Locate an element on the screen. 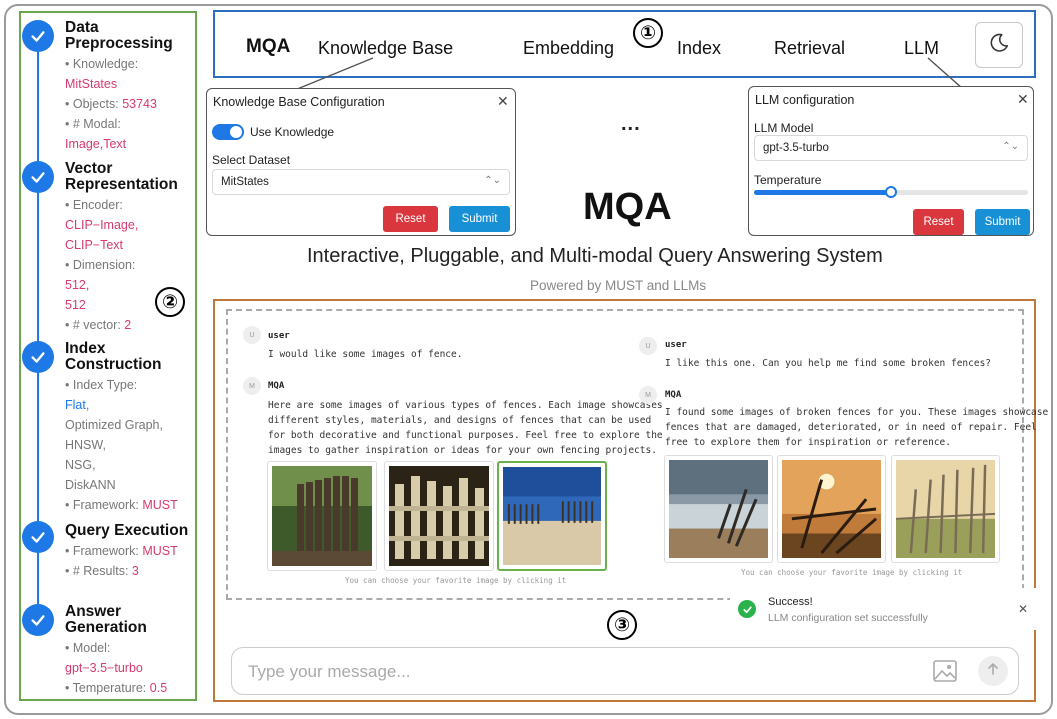 This screenshot has height=719, width=1057. detail-label: • Objects: is located at coordinates (92, 104).